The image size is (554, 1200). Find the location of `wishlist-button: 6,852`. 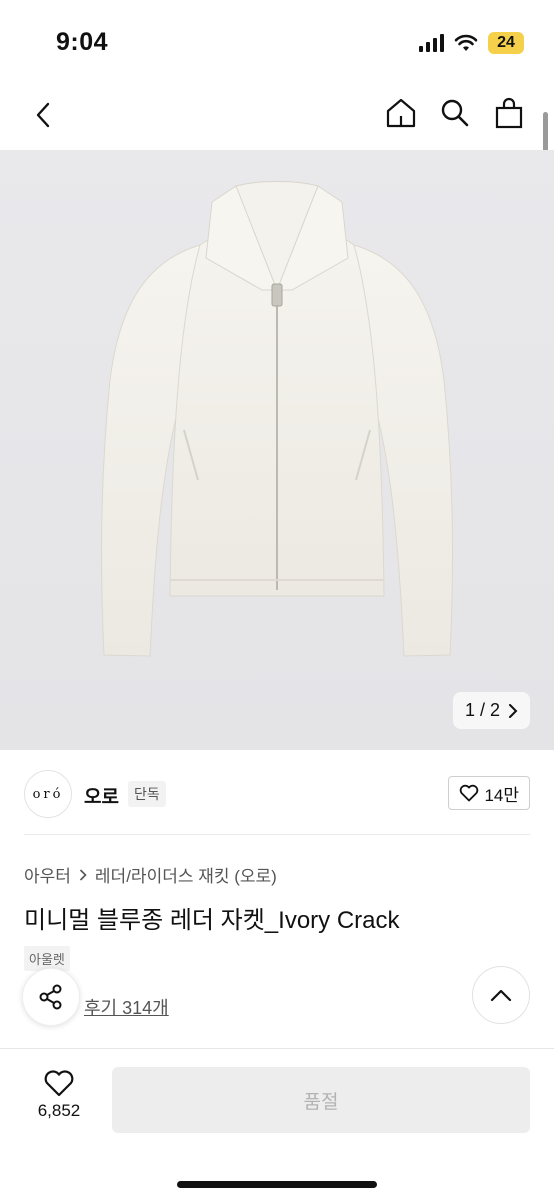

wishlist-button: 6,852 is located at coordinates (59, 1095).